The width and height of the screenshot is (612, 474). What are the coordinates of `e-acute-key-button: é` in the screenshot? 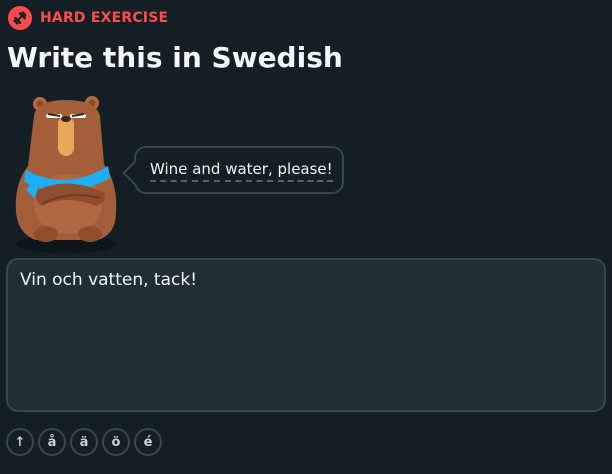 It's located at (148, 442).